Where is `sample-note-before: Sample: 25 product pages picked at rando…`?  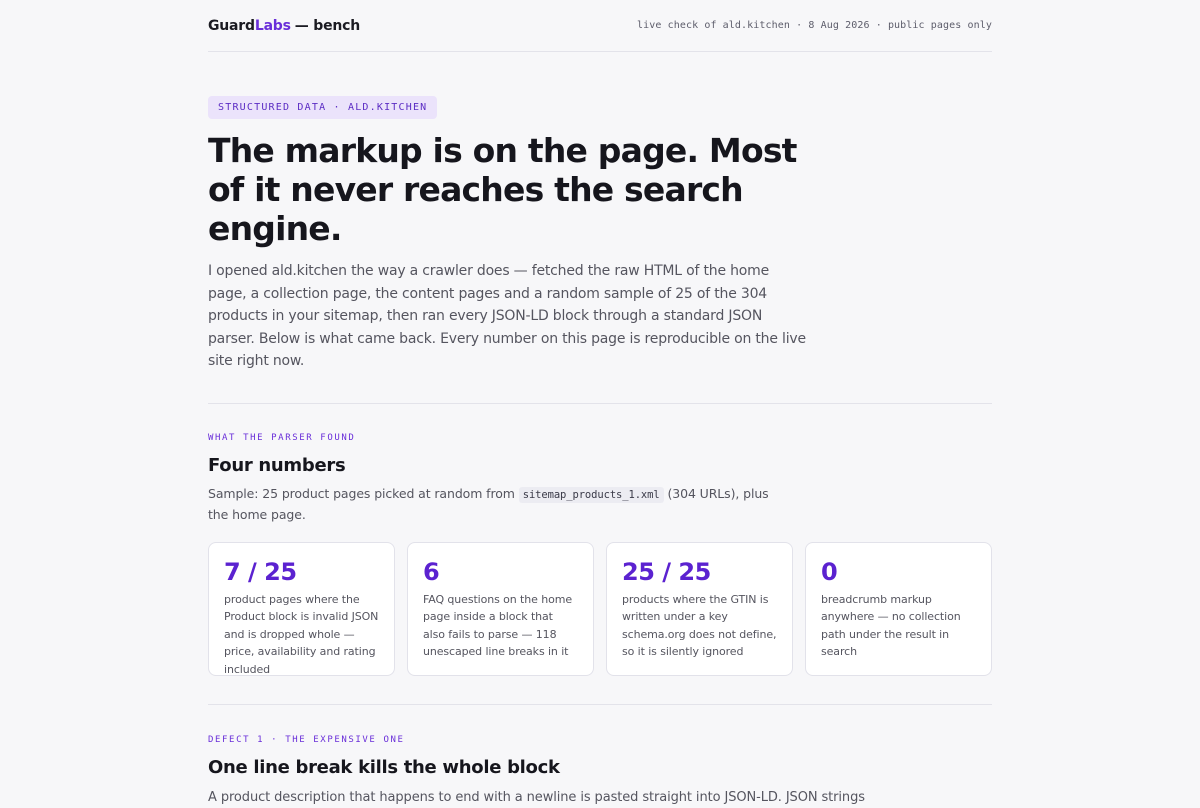
sample-note-before: Sample: 25 product pages picked at rando… is located at coordinates (363, 493).